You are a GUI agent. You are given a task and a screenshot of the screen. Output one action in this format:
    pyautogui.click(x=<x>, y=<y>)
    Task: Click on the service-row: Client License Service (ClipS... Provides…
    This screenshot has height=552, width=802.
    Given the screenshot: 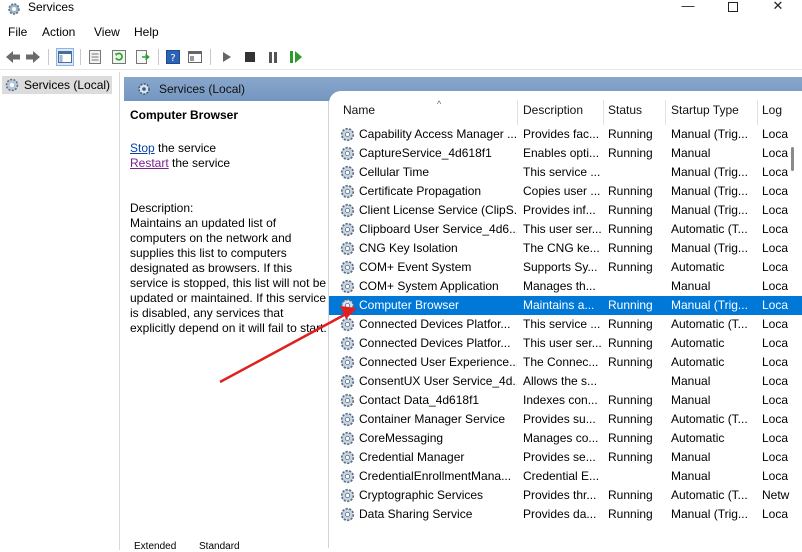 What is the action you would take?
    pyautogui.click(x=565, y=210)
    